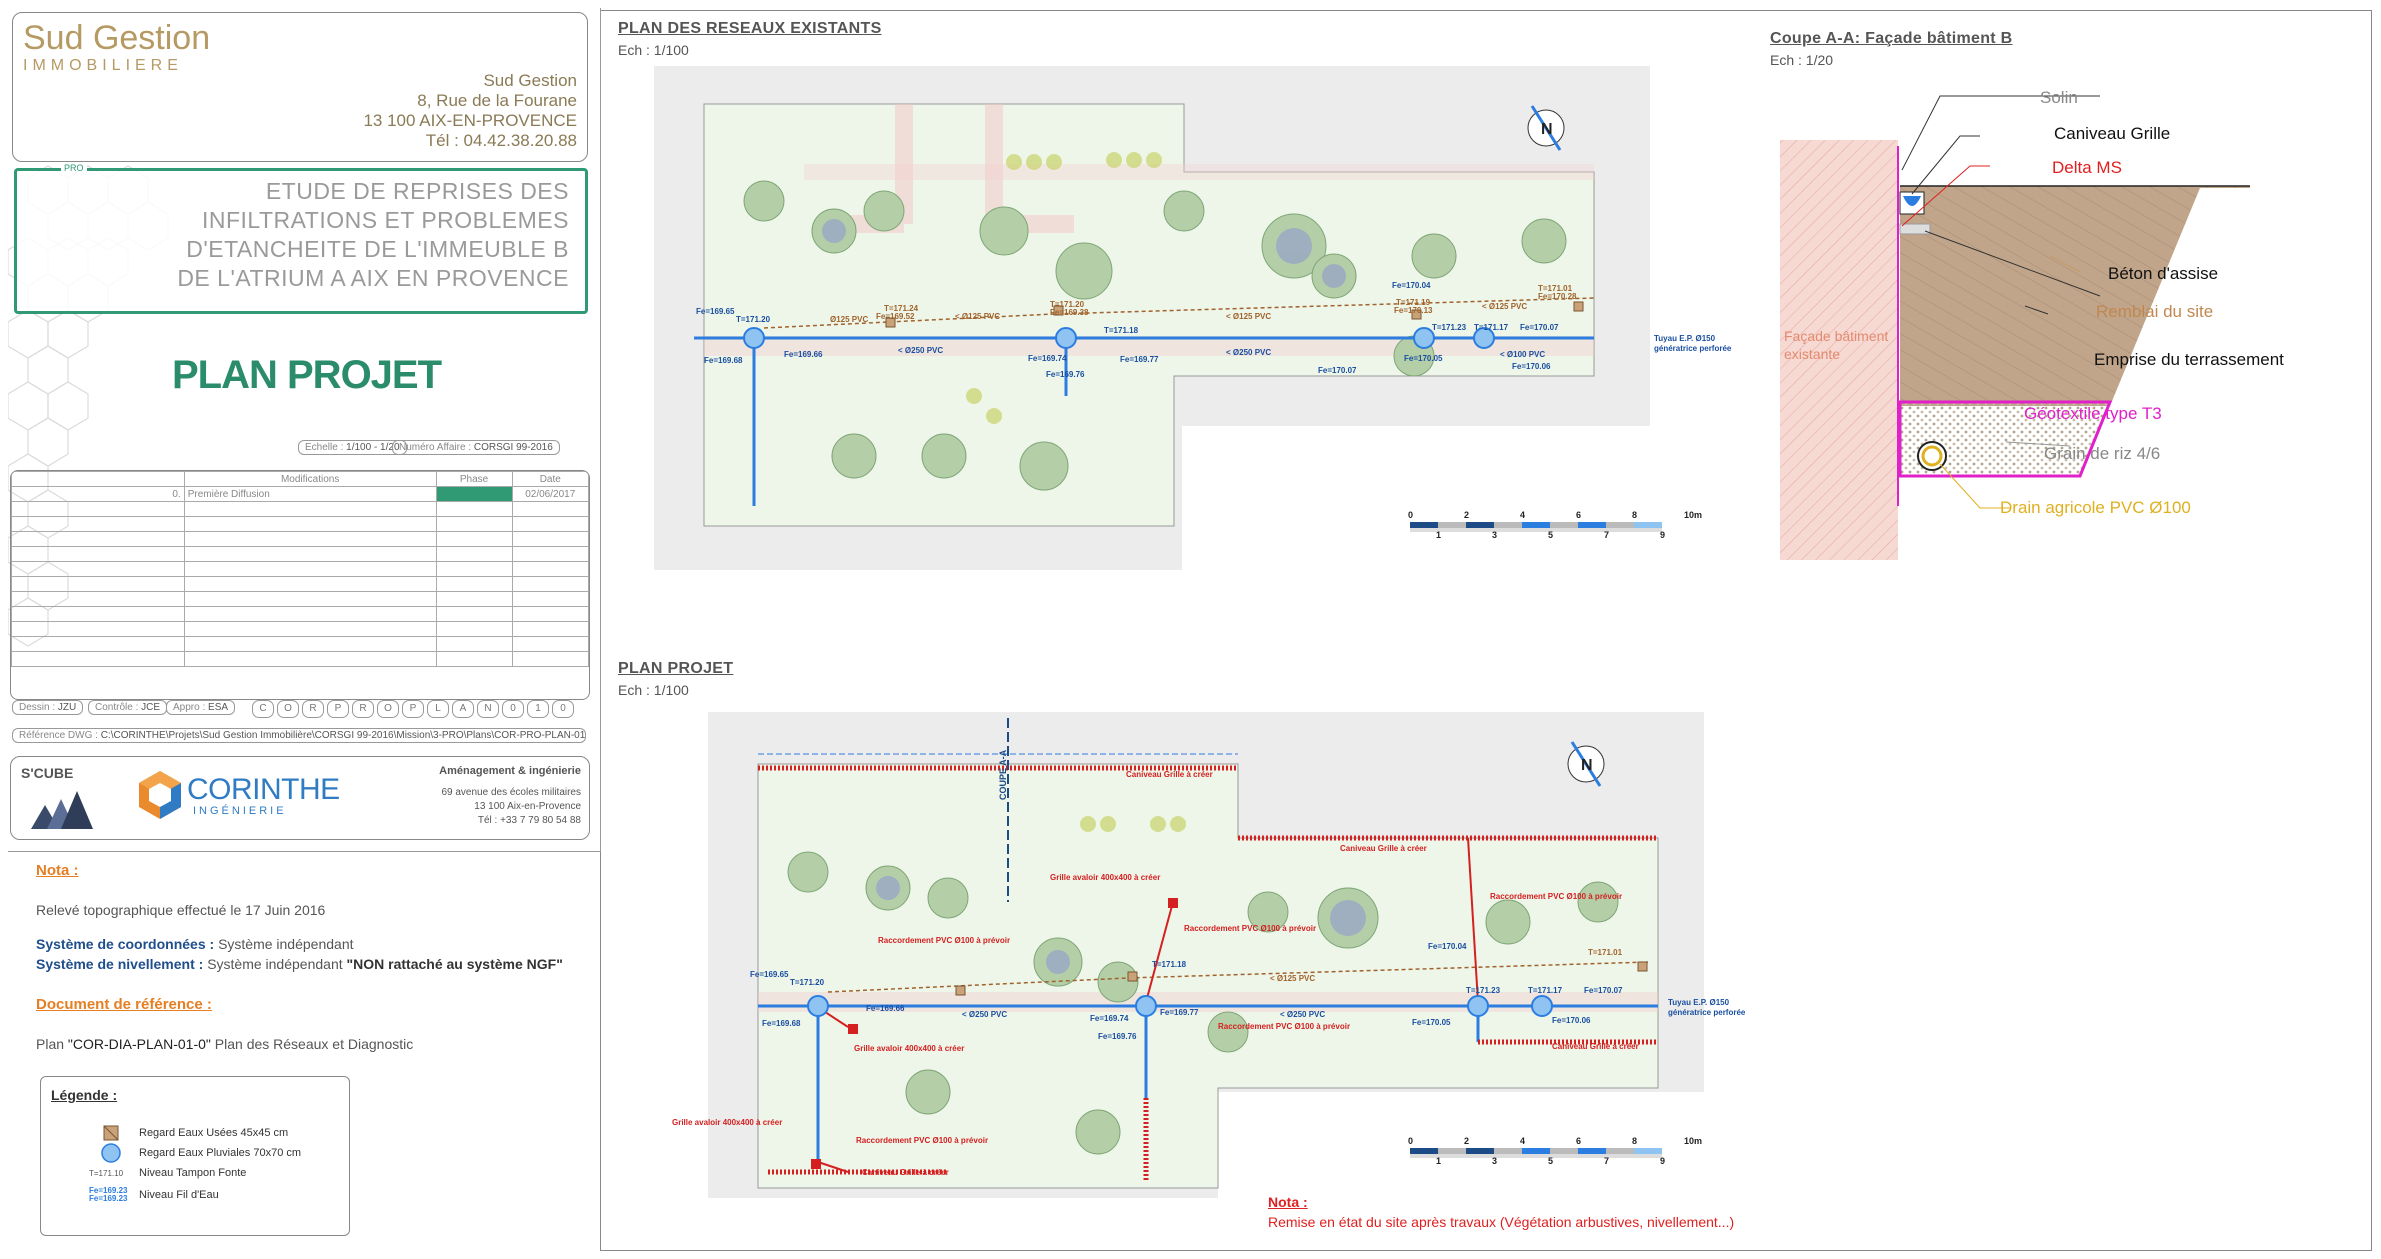 The image size is (2381, 1259). I want to click on mod-text: Première Diffusion, so click(310, 494).